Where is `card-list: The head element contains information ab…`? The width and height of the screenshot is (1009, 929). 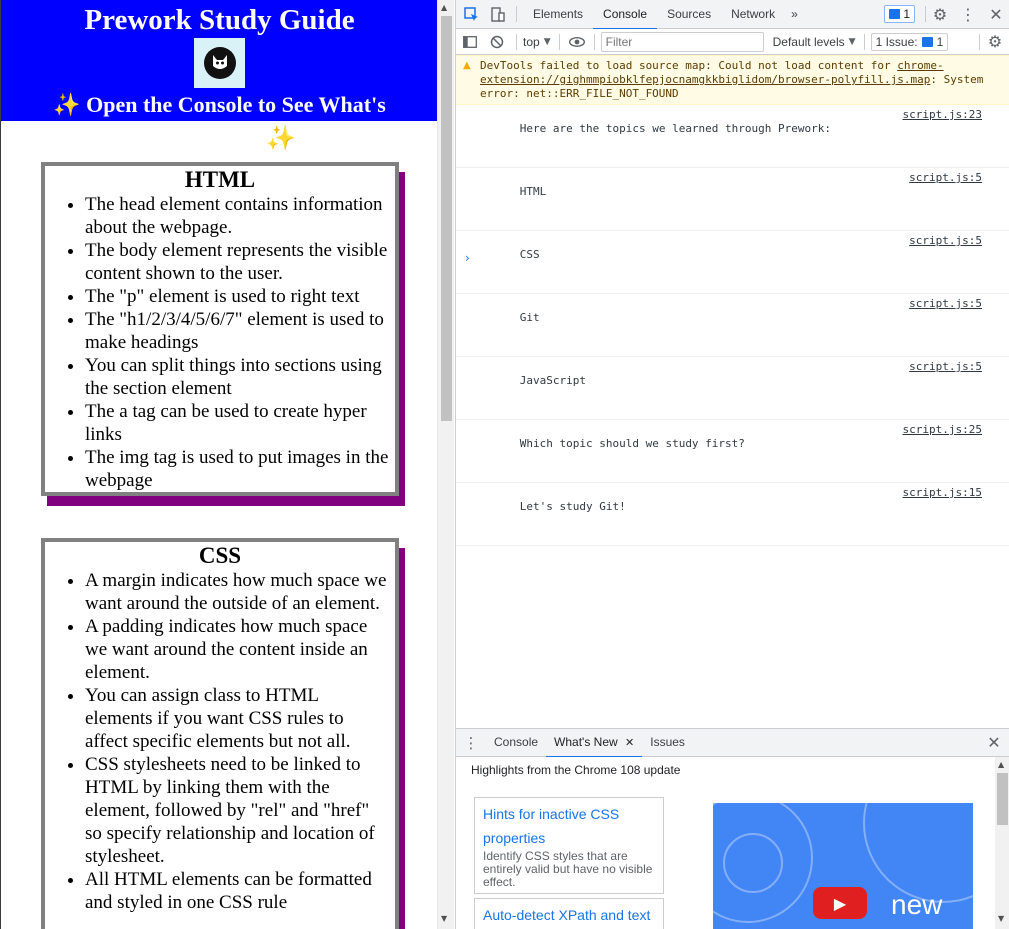 card-list: The head element contains information ab… is located at coordinates (220, 342).